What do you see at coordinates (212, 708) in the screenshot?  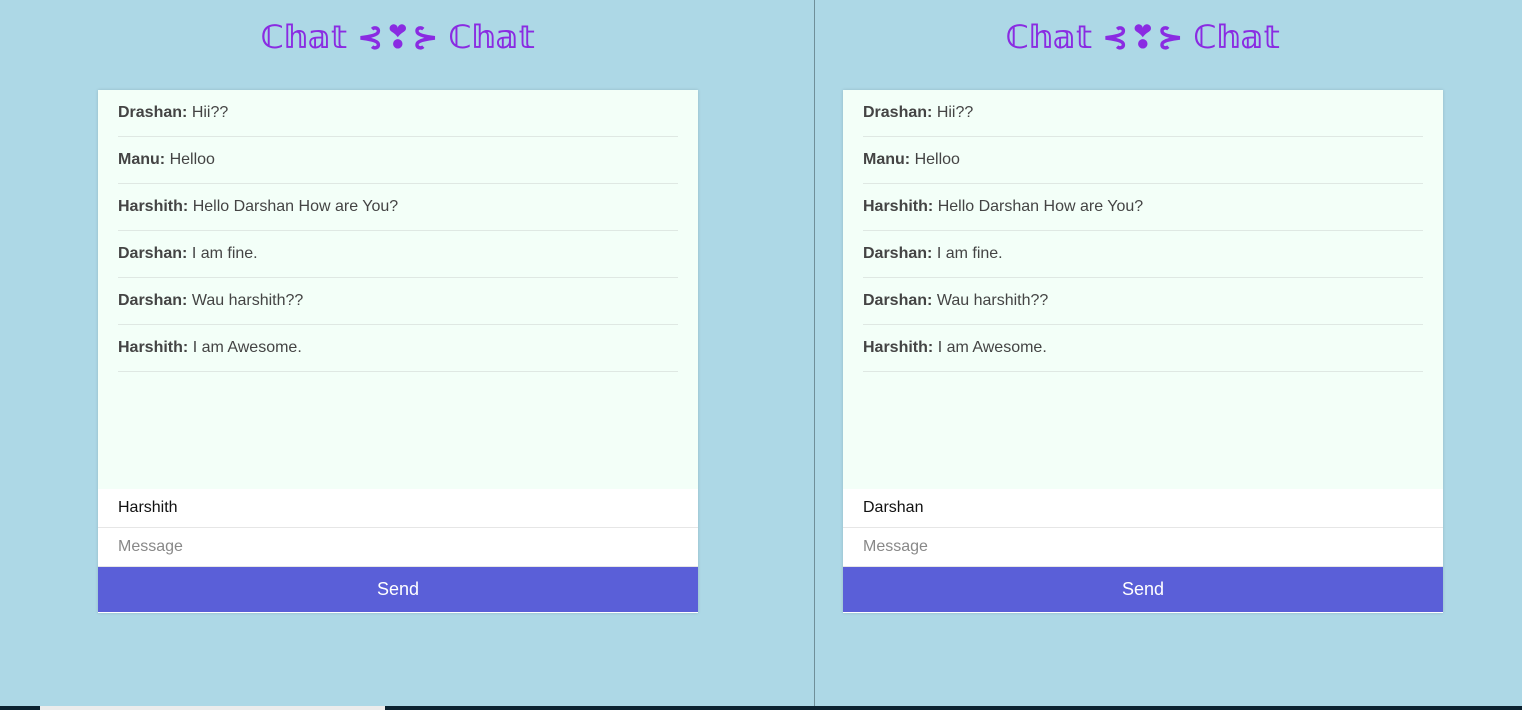 I see `taskbar-highlight` at bounding box center [212, 708].